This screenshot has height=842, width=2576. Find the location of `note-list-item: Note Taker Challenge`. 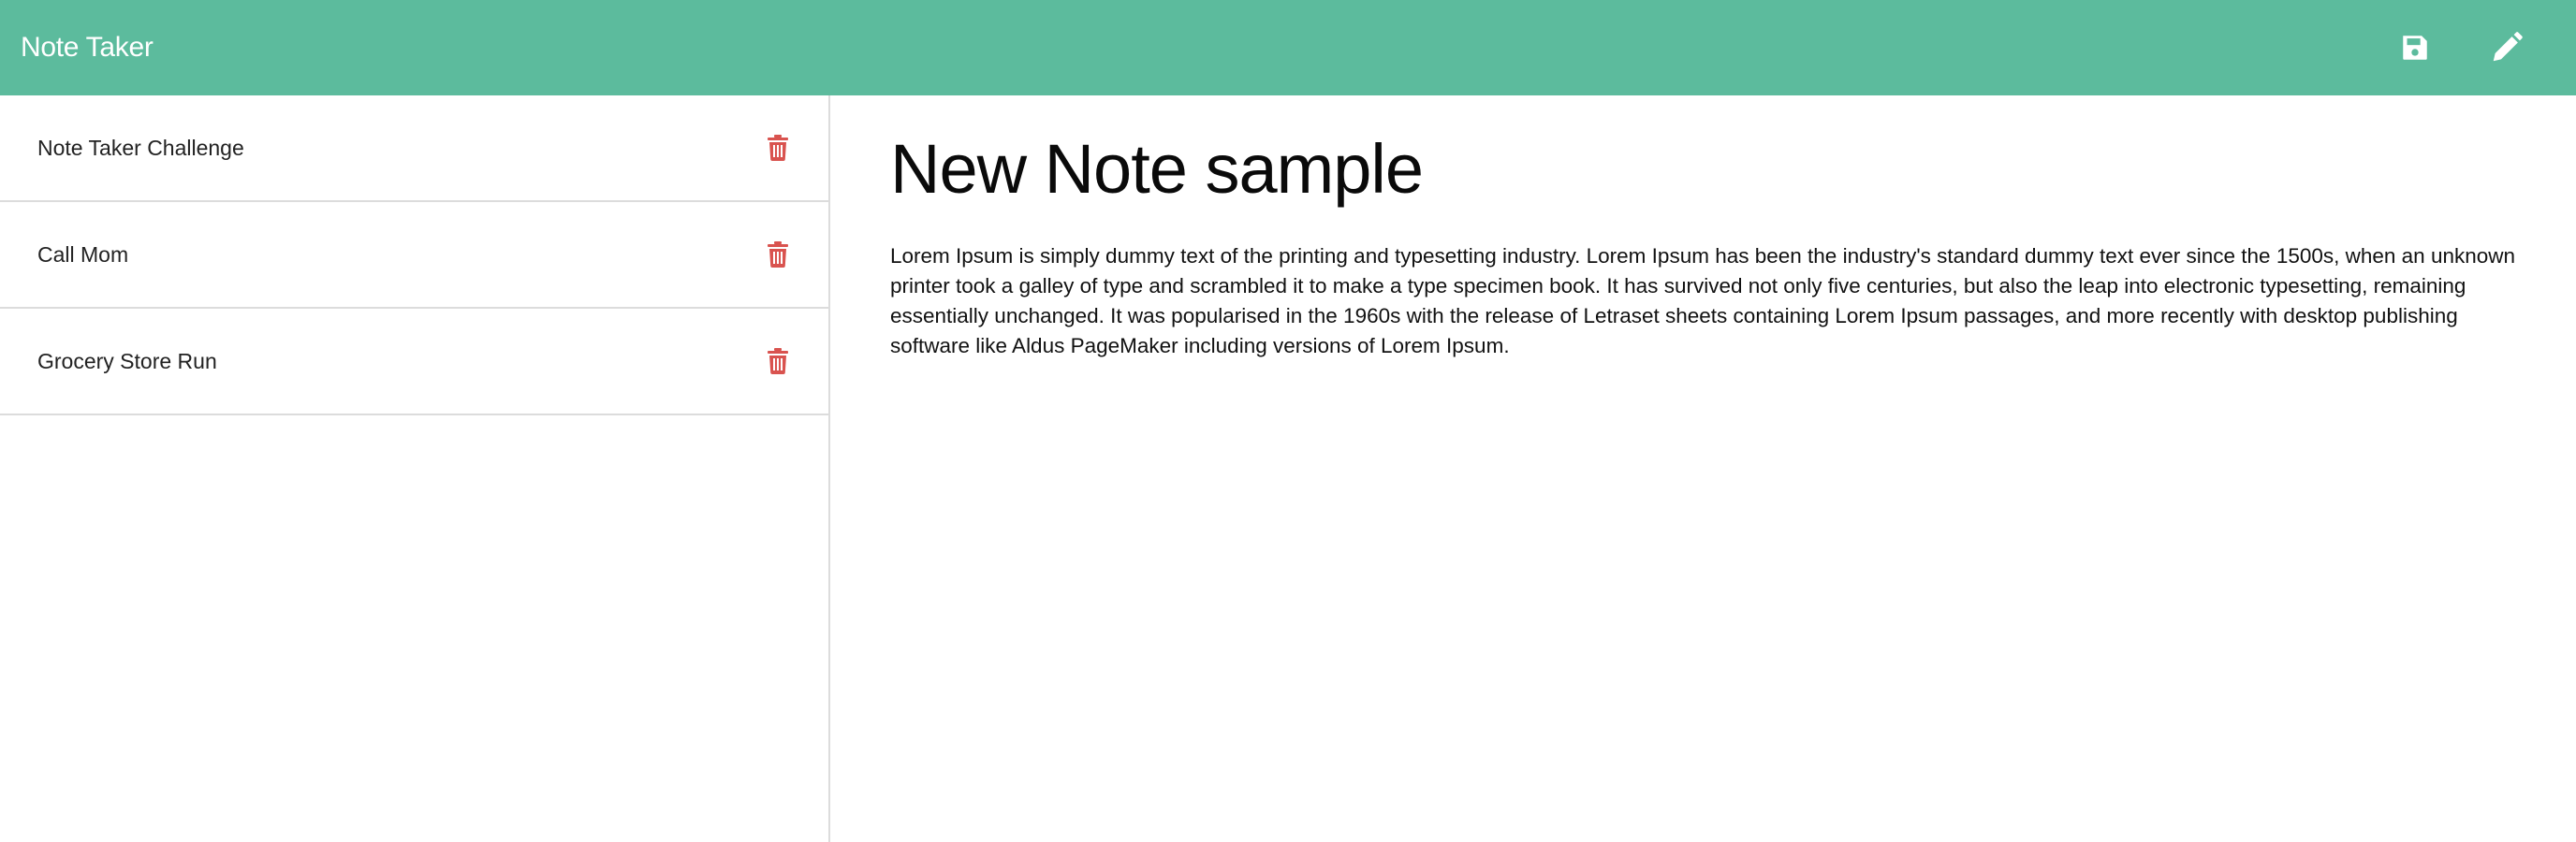

note-list-item: Note Taker Challenge is located at coordinates (414, 148).